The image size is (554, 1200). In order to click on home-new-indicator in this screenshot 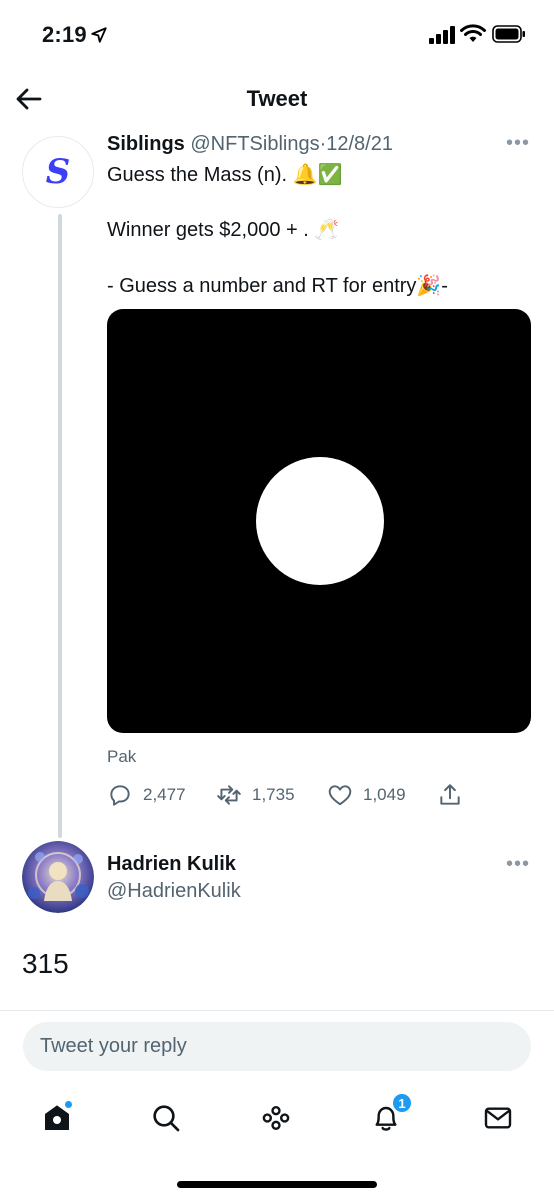, I will do `click(68, 1104)`.